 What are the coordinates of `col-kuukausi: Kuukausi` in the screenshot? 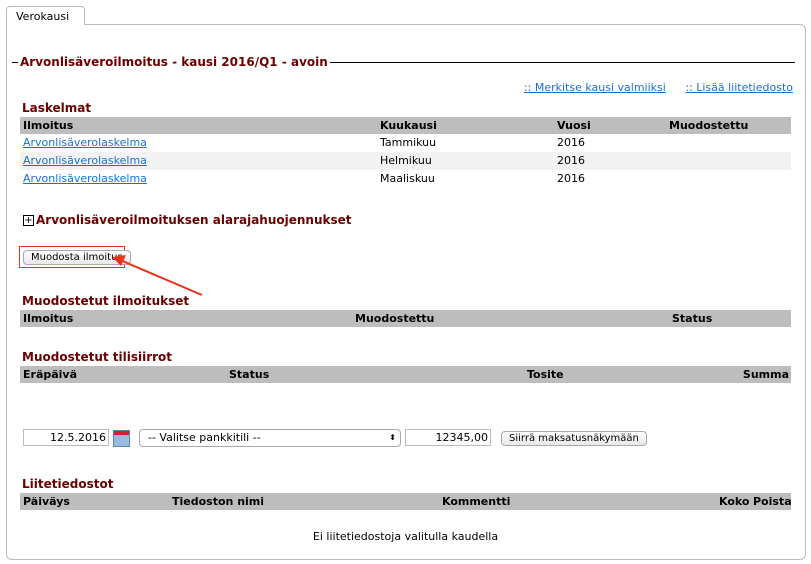 It's located at (408, 125).